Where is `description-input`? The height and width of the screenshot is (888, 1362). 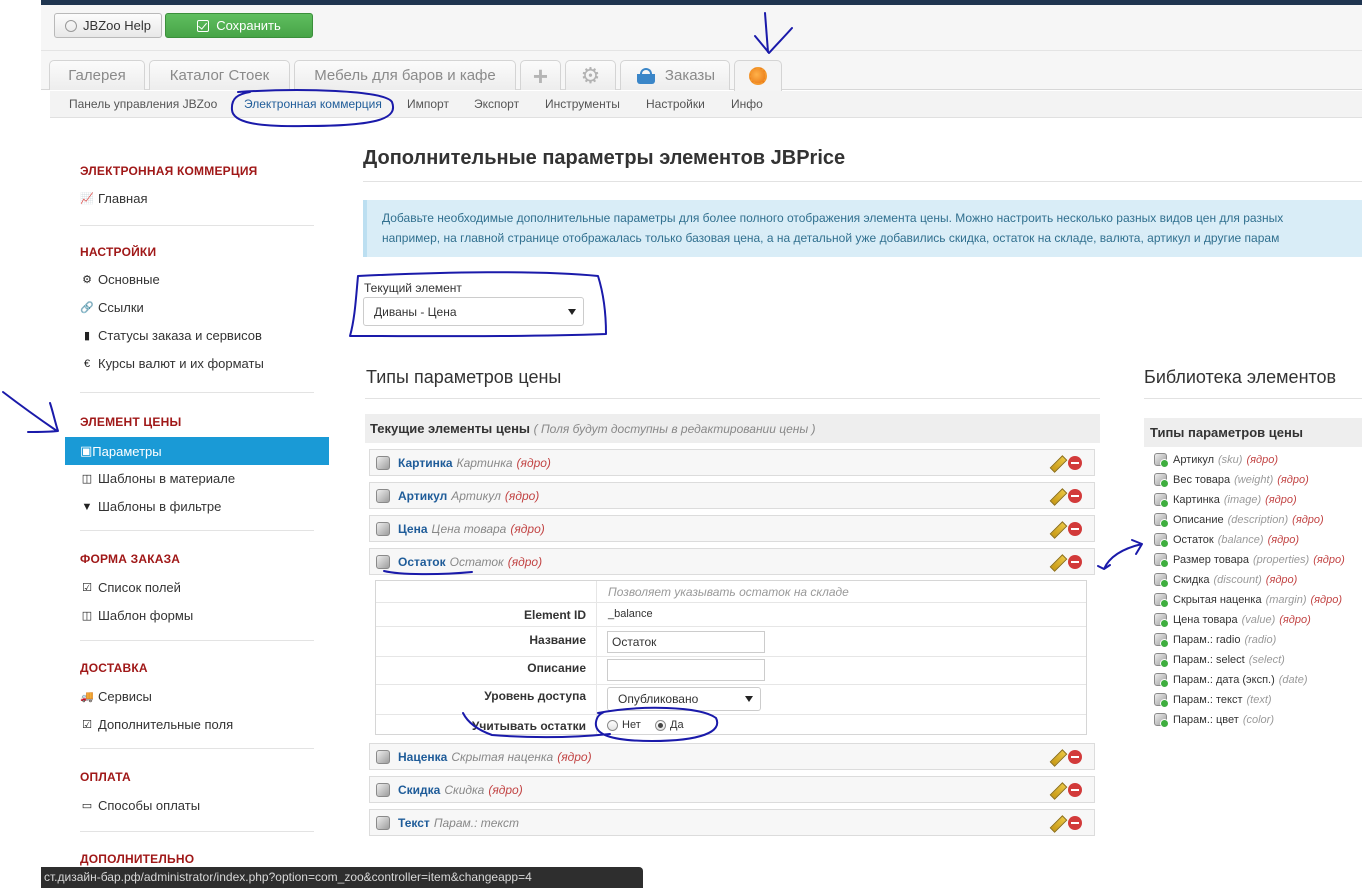
description-input is located at coordinates (686, 670).